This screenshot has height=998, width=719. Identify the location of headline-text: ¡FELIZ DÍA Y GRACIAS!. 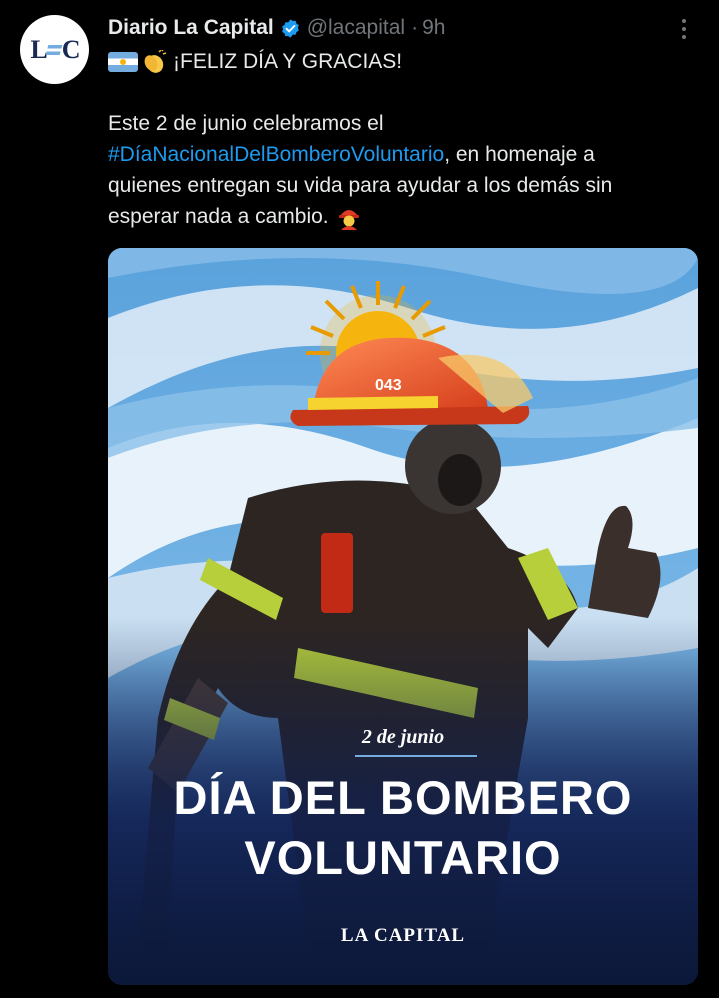
(288, 61).